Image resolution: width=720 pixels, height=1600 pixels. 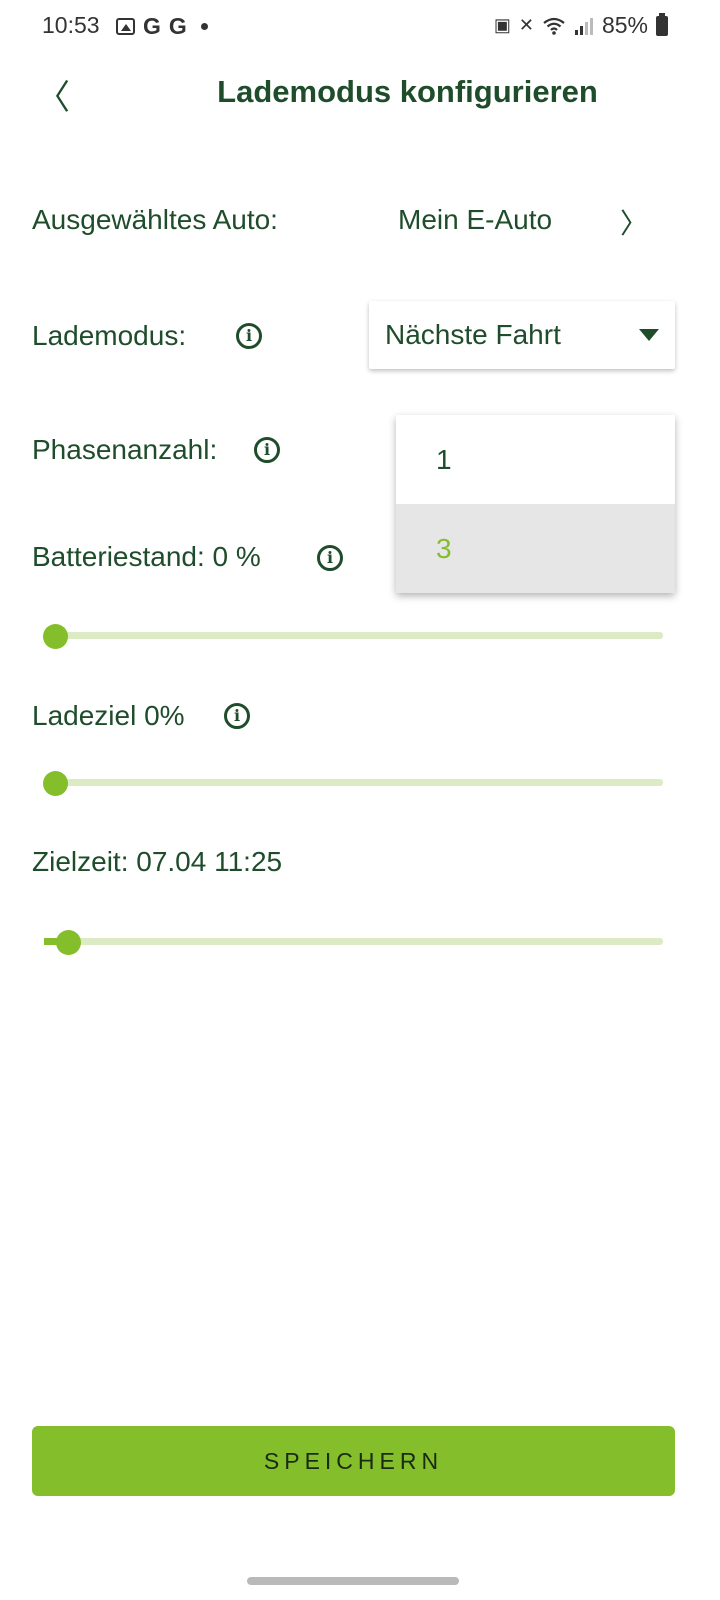 What do you see at coordinates (535, 459) in the screenshot?
I see `phases-option-1: 1` at bounding box center [535, 459].